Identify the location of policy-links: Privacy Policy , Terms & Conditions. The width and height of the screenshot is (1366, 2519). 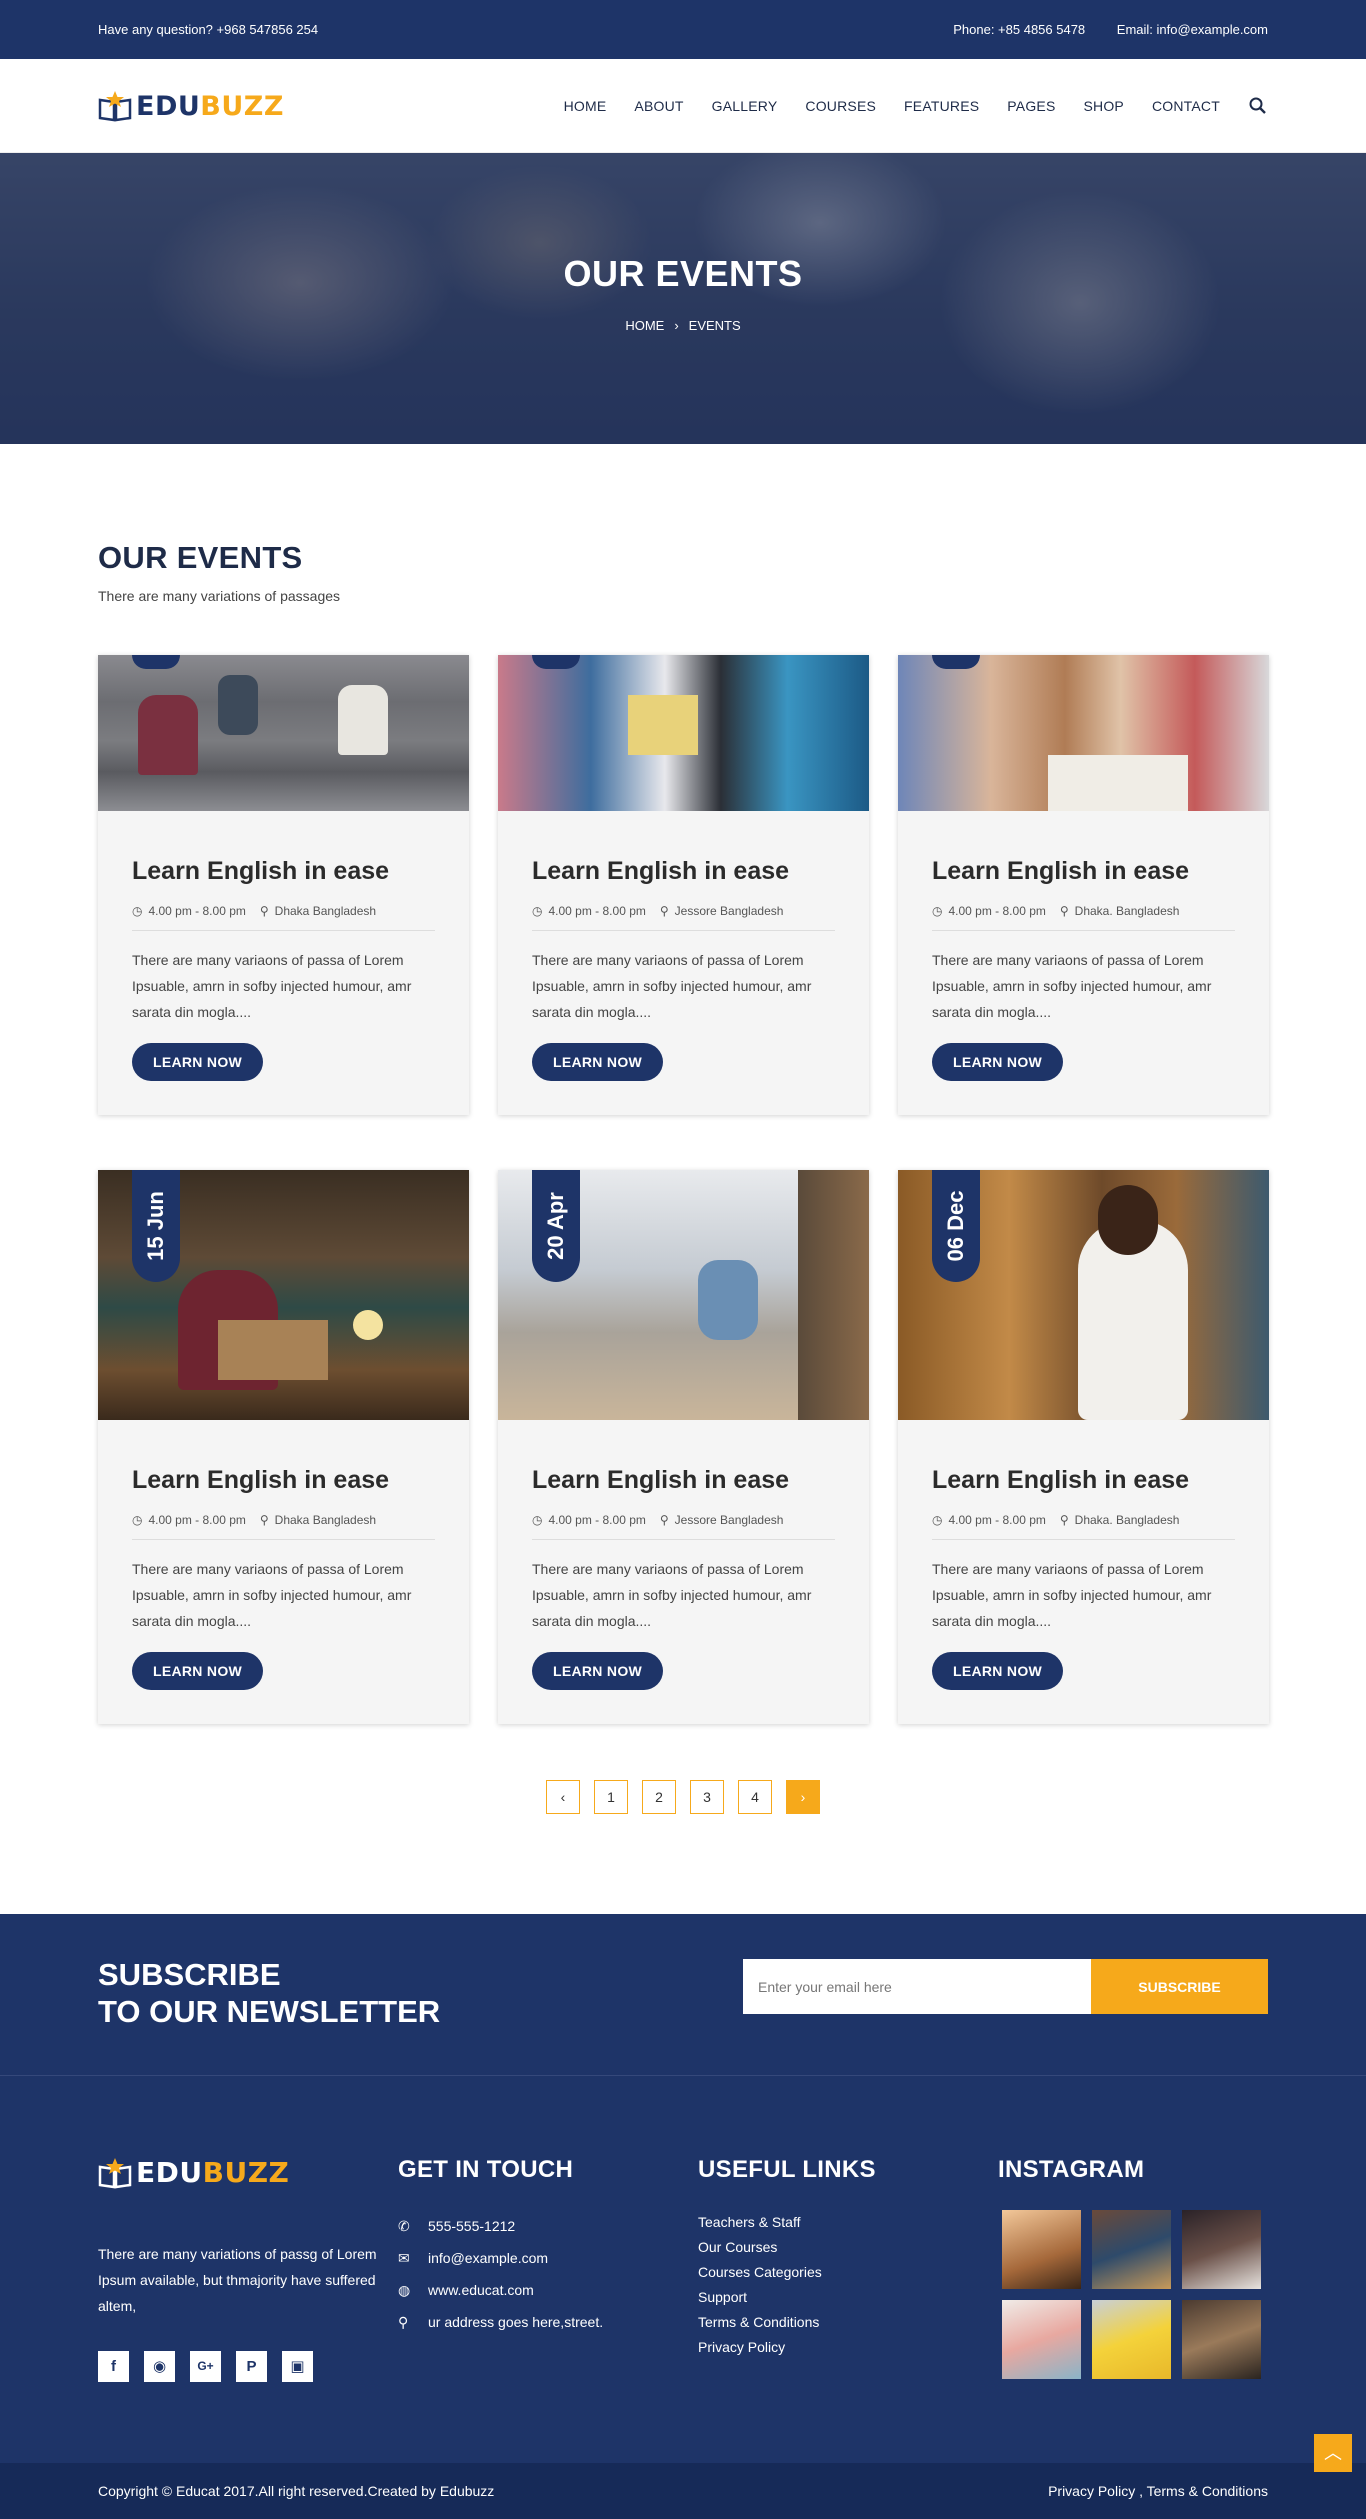
(1158, 2491).